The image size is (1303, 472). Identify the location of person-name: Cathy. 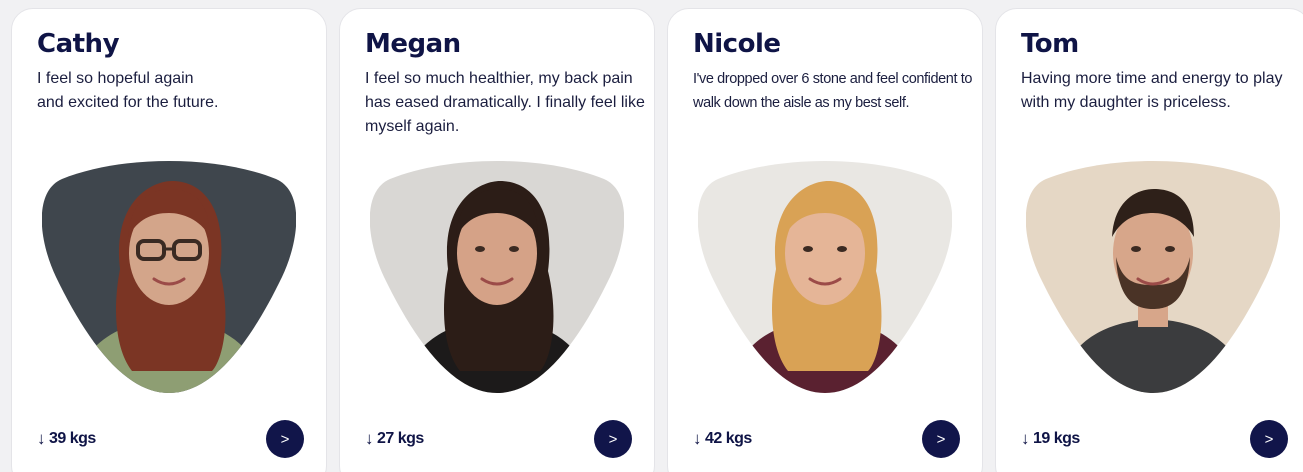
(78, 44).